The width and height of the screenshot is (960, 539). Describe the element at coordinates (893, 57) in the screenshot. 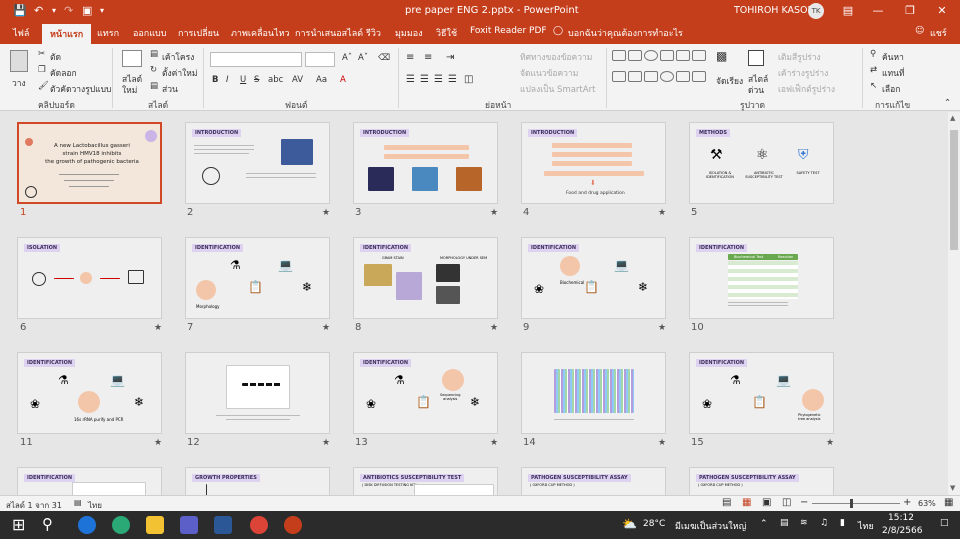

I see `find-button: ค้นหา` at that location.